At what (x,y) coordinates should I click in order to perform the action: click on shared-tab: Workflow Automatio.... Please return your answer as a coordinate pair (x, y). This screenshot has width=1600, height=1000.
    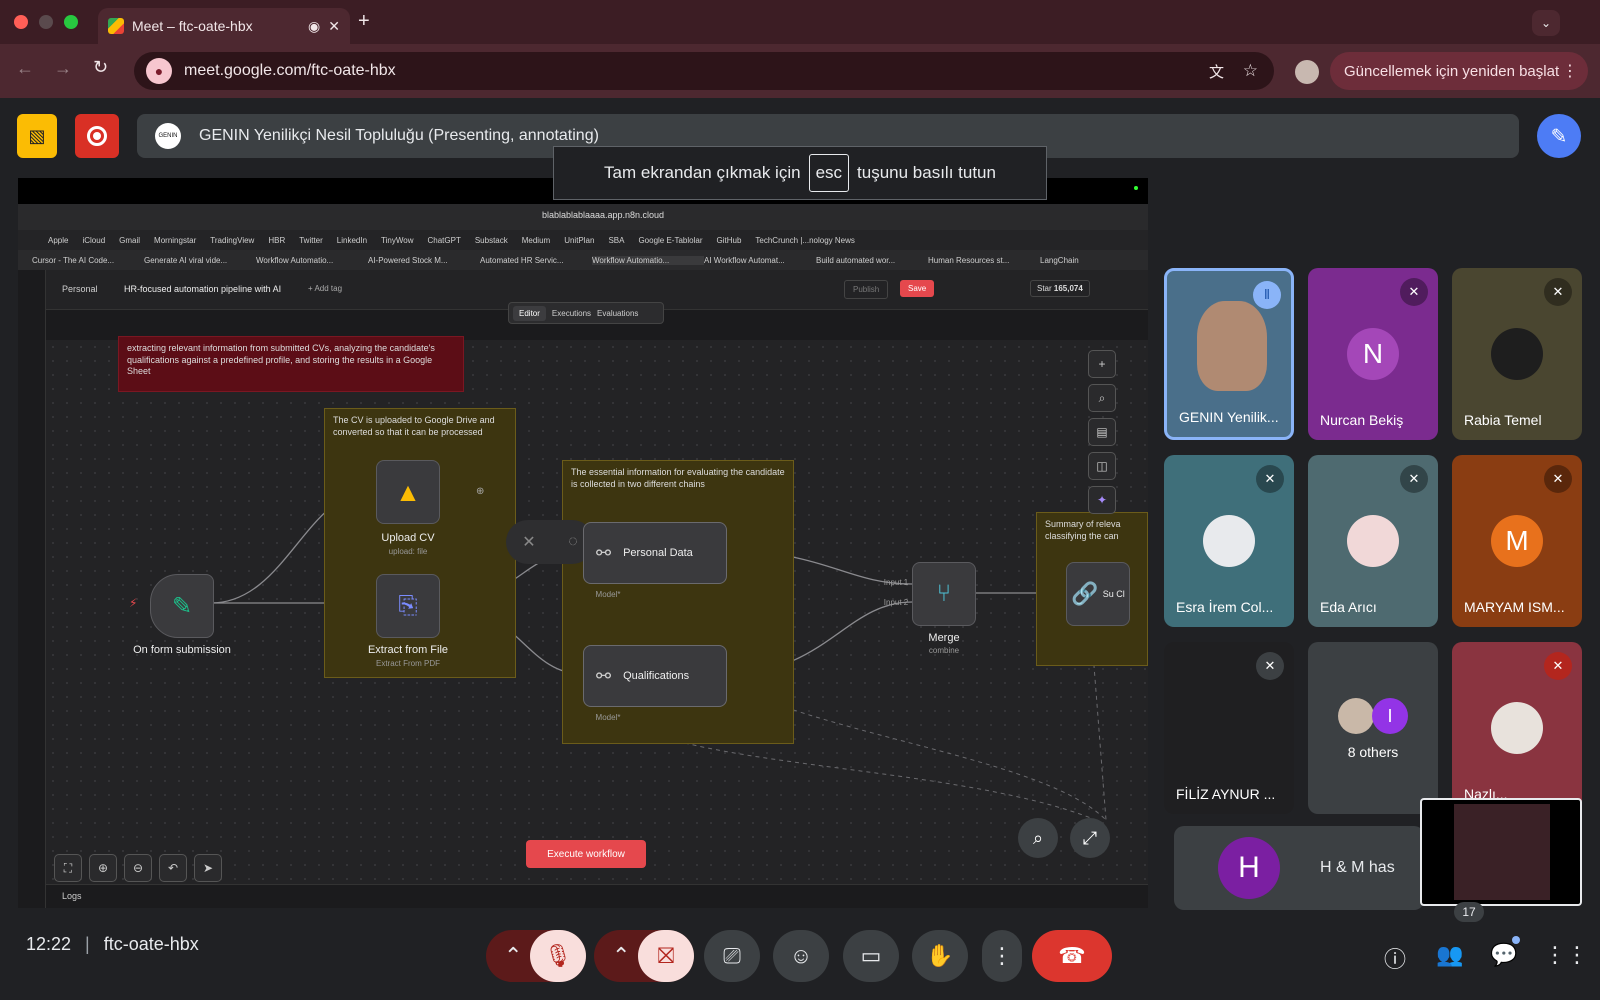
    Looking at the image, I should click on (312, 260).